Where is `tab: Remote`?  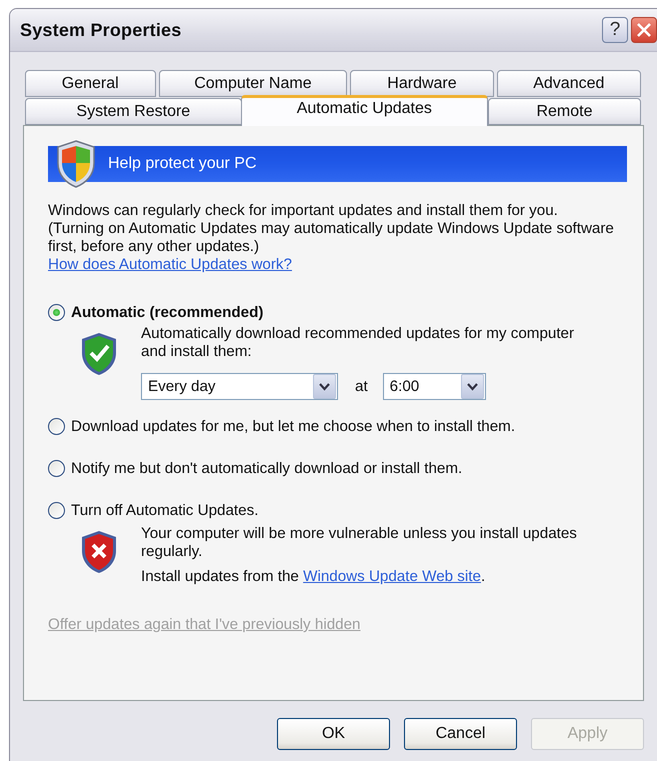 tab: Remote is located at coordinates (564, 111).